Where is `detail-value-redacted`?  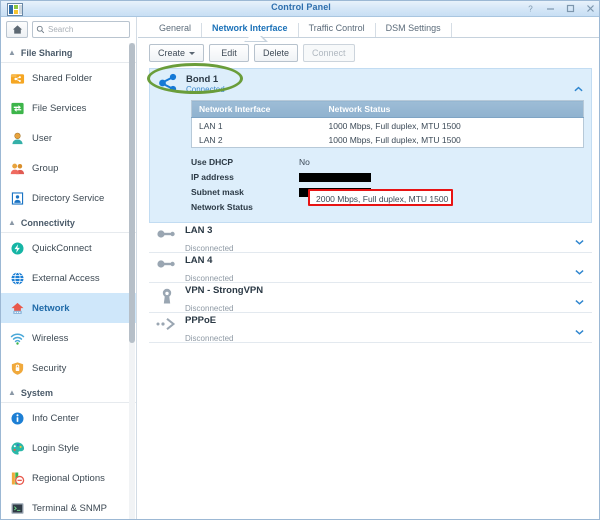
detail-value-redacted is located at coordinates (335, 176).